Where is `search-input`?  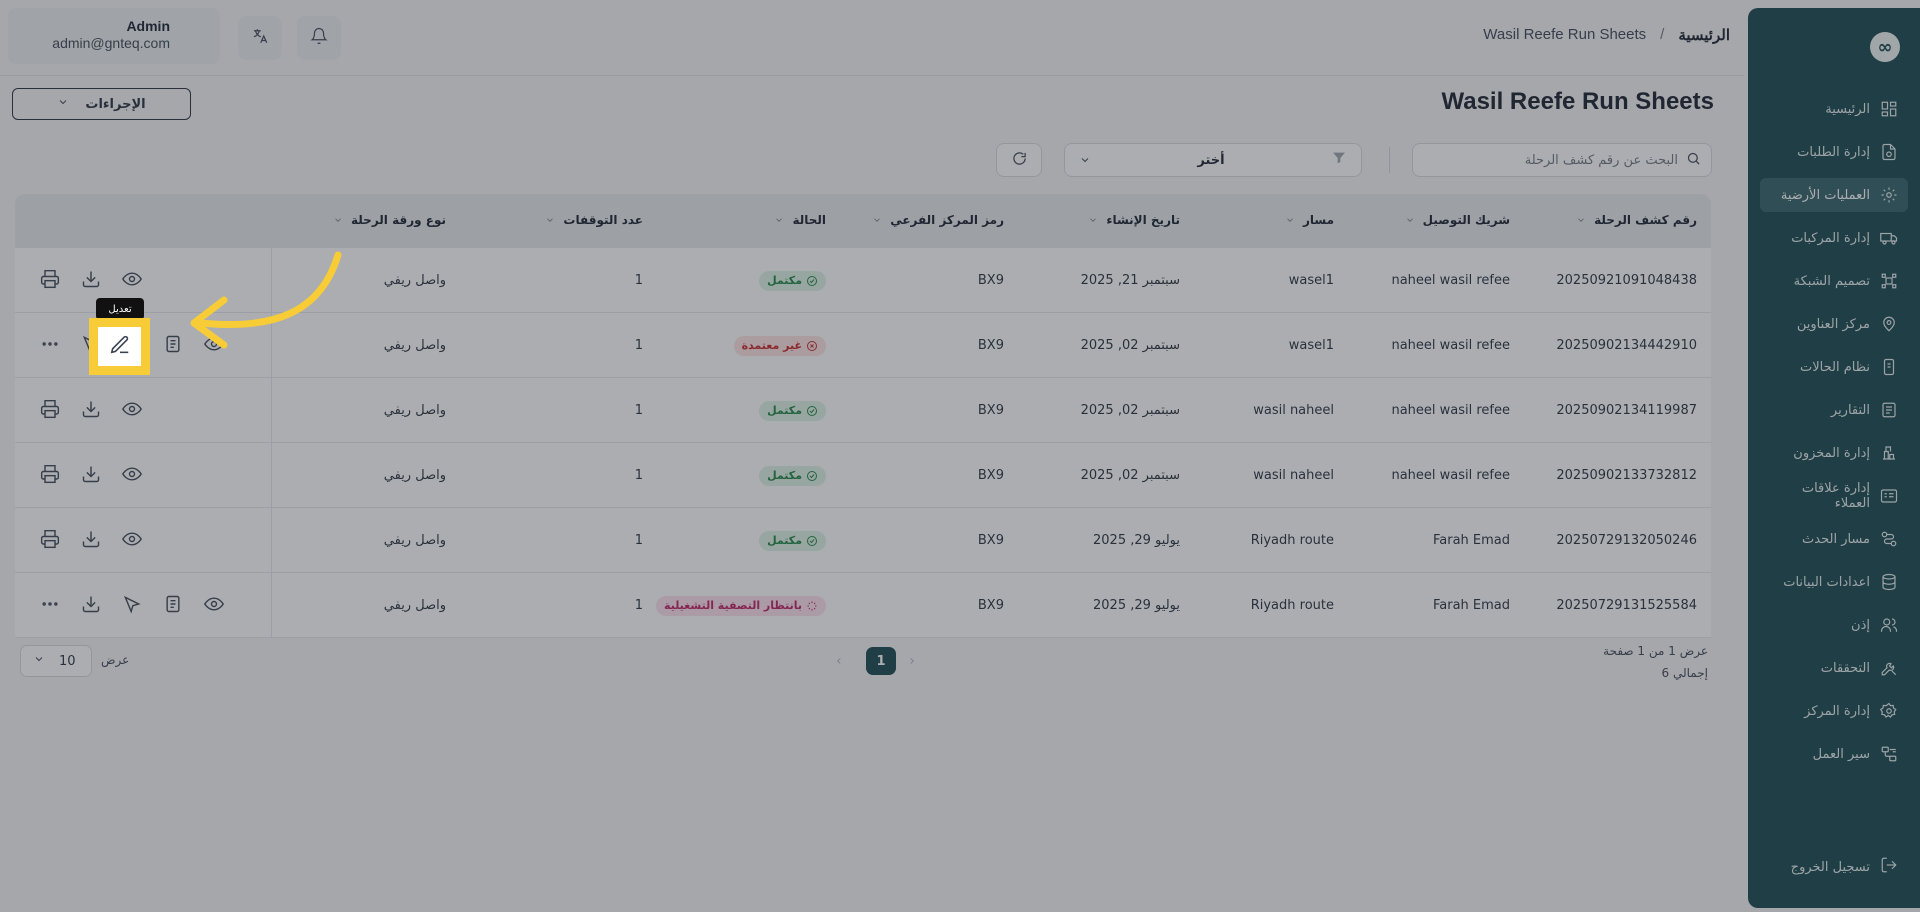 search-input is located at coordinates (1553, 160).